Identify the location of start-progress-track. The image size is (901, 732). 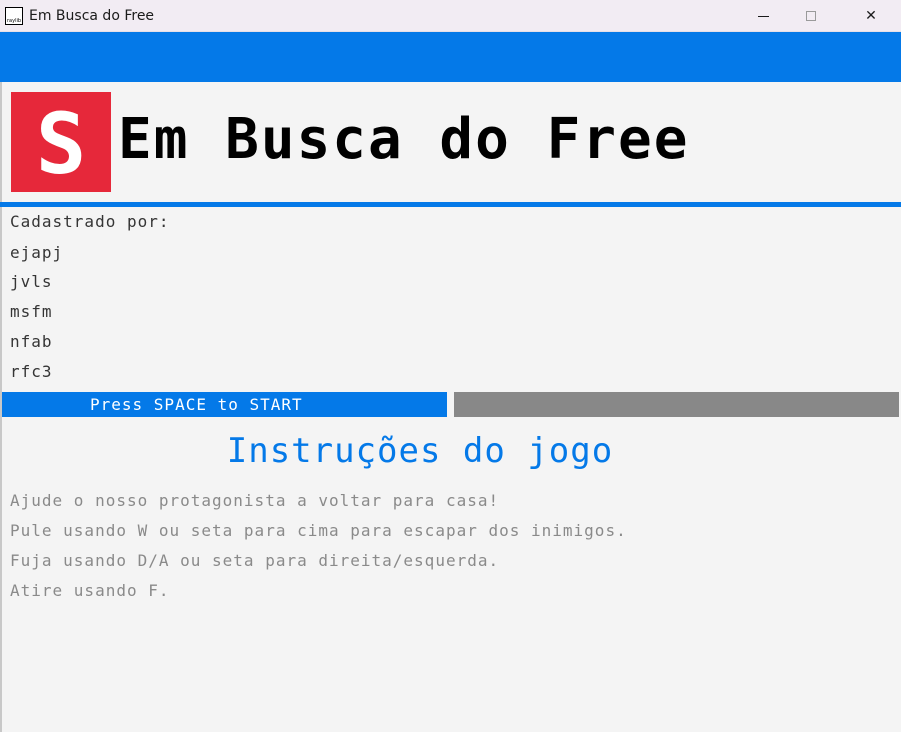
(676, 404).